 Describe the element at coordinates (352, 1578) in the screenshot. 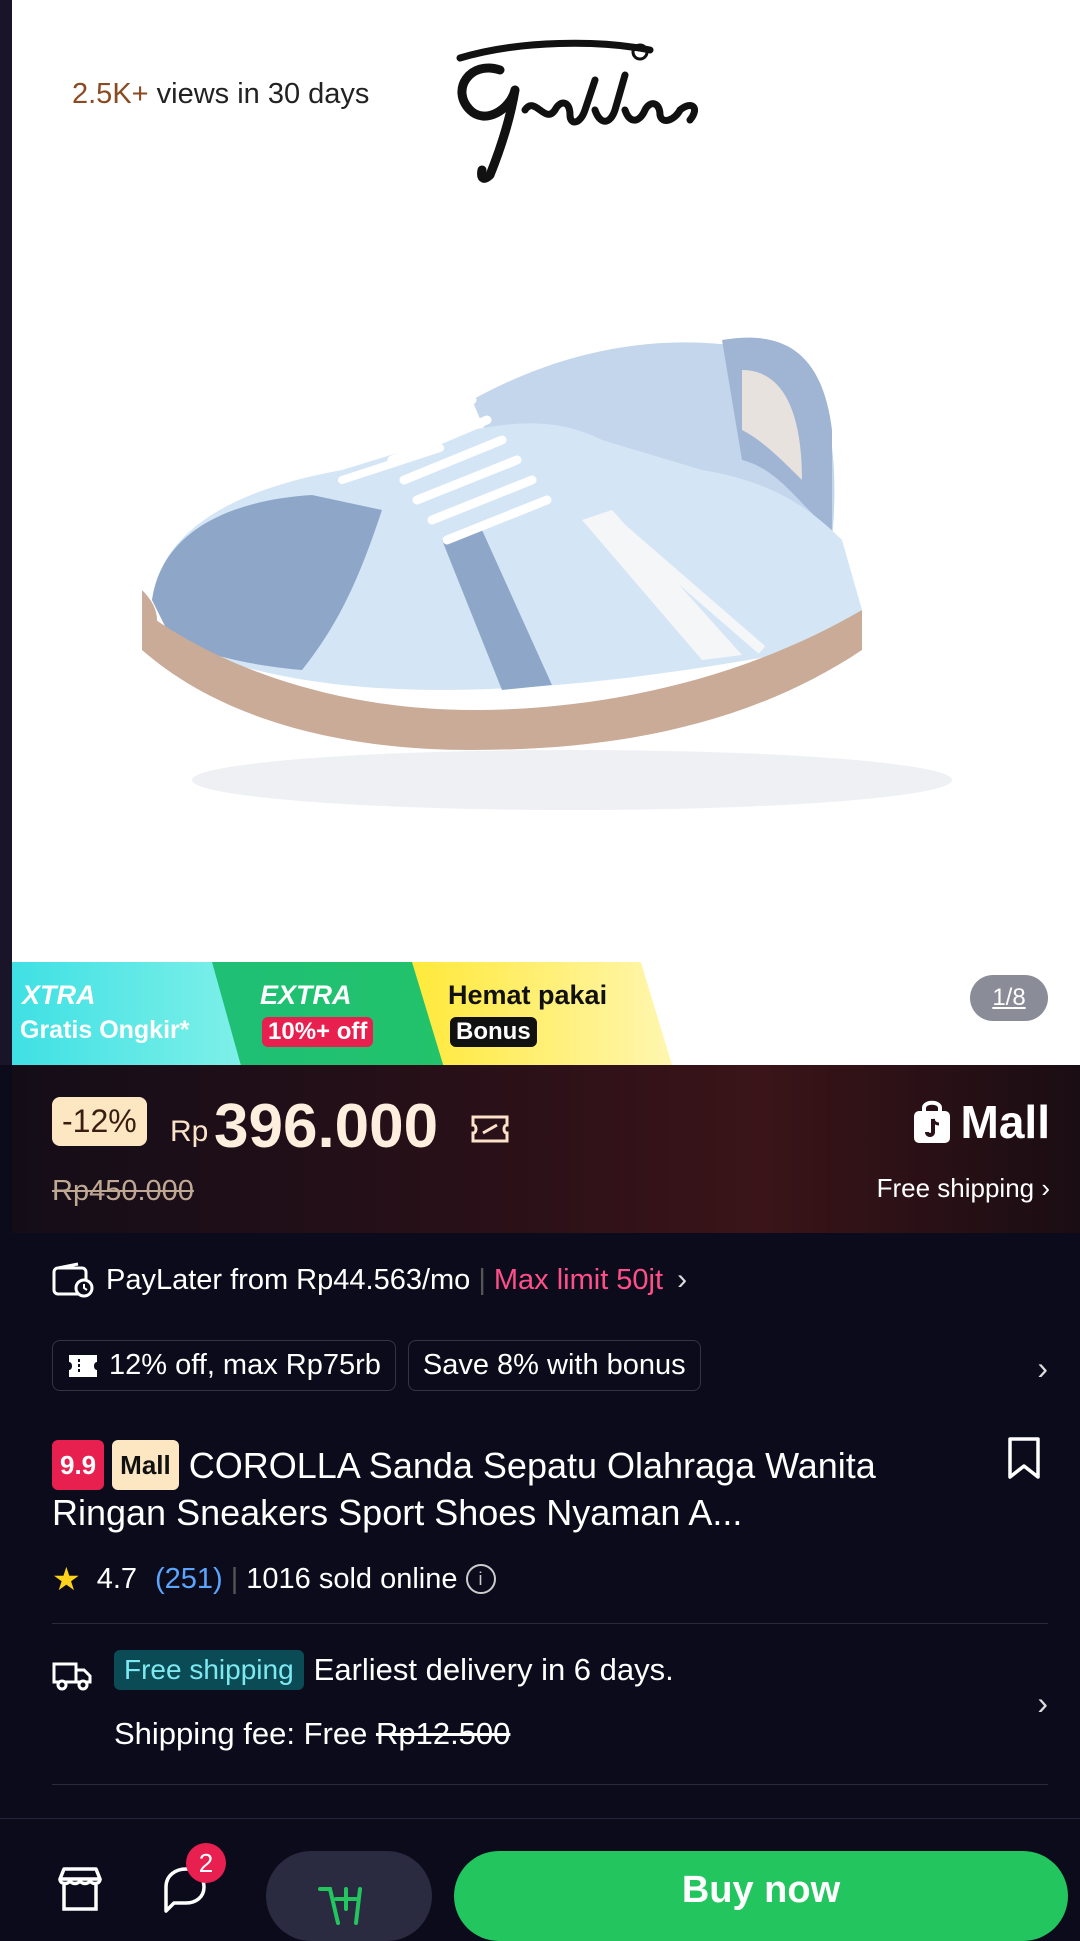

I see `sold-count: 1016 sold online` at that location.